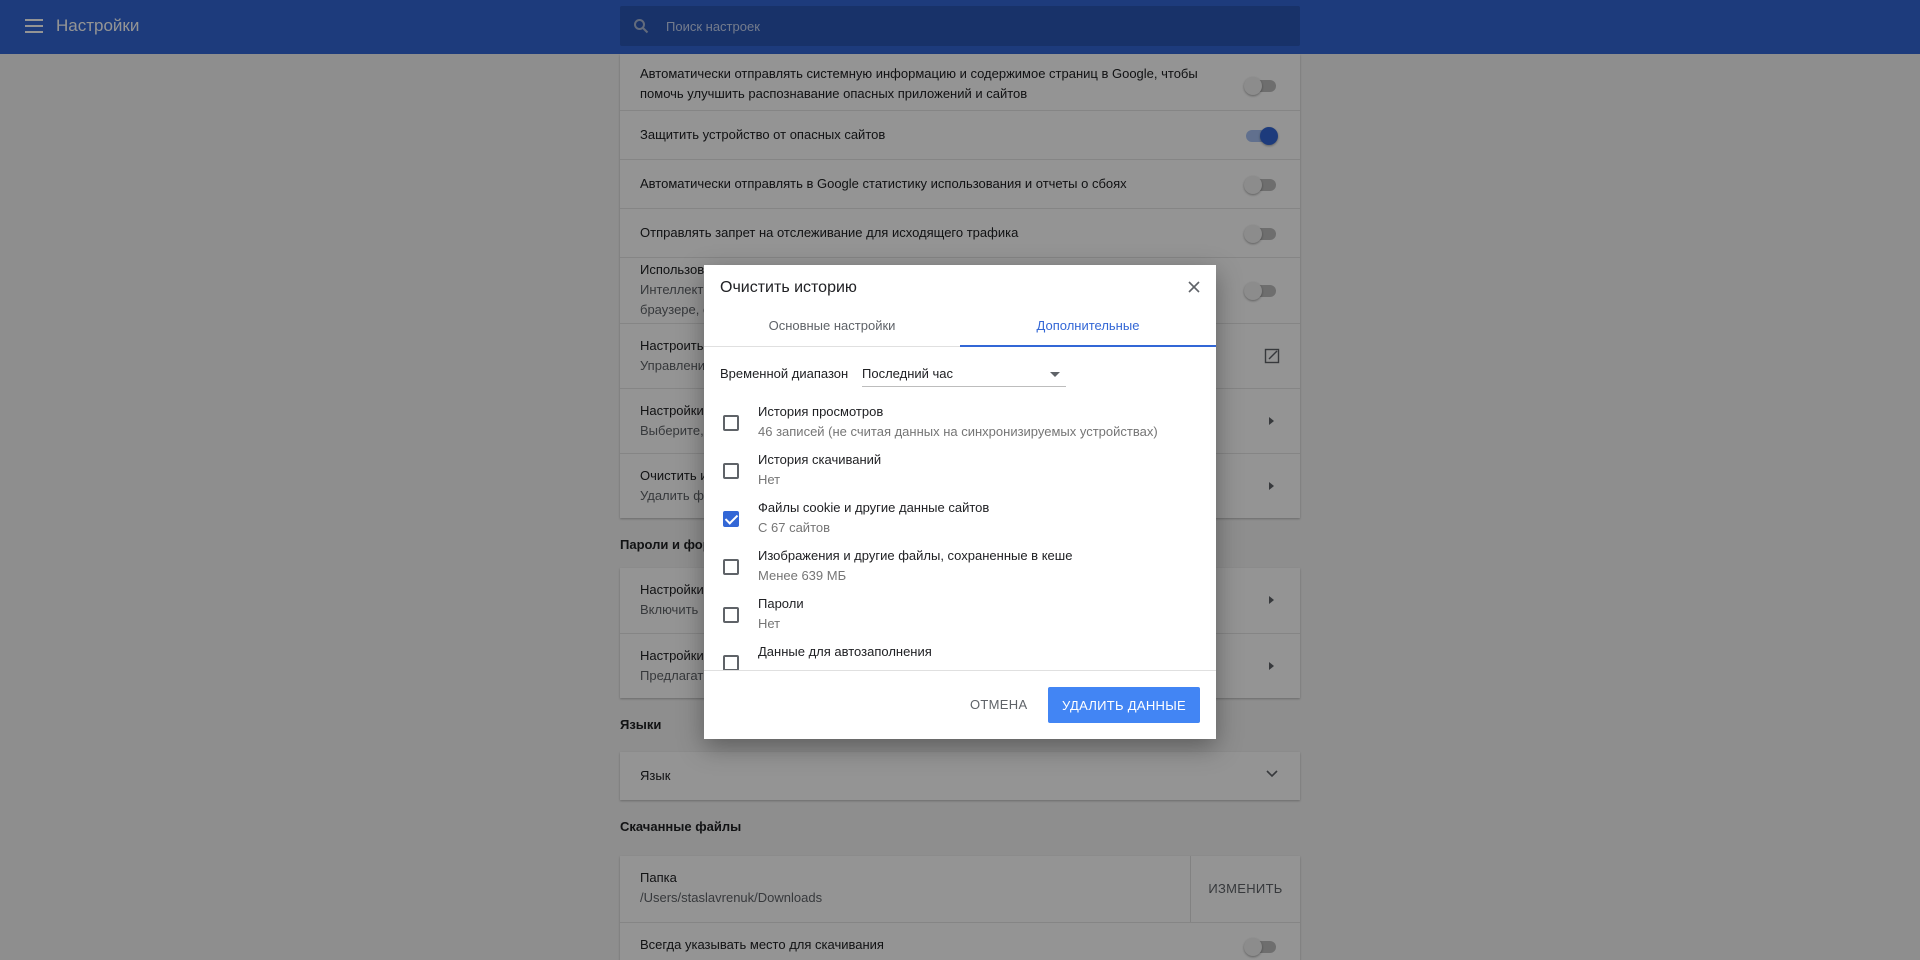 This screenshot has width=1920, height=960. Describe the element at coordinates (960, 657) in the screenshot. I see `checkbox-item: Данные для автозаполнения` at that location.